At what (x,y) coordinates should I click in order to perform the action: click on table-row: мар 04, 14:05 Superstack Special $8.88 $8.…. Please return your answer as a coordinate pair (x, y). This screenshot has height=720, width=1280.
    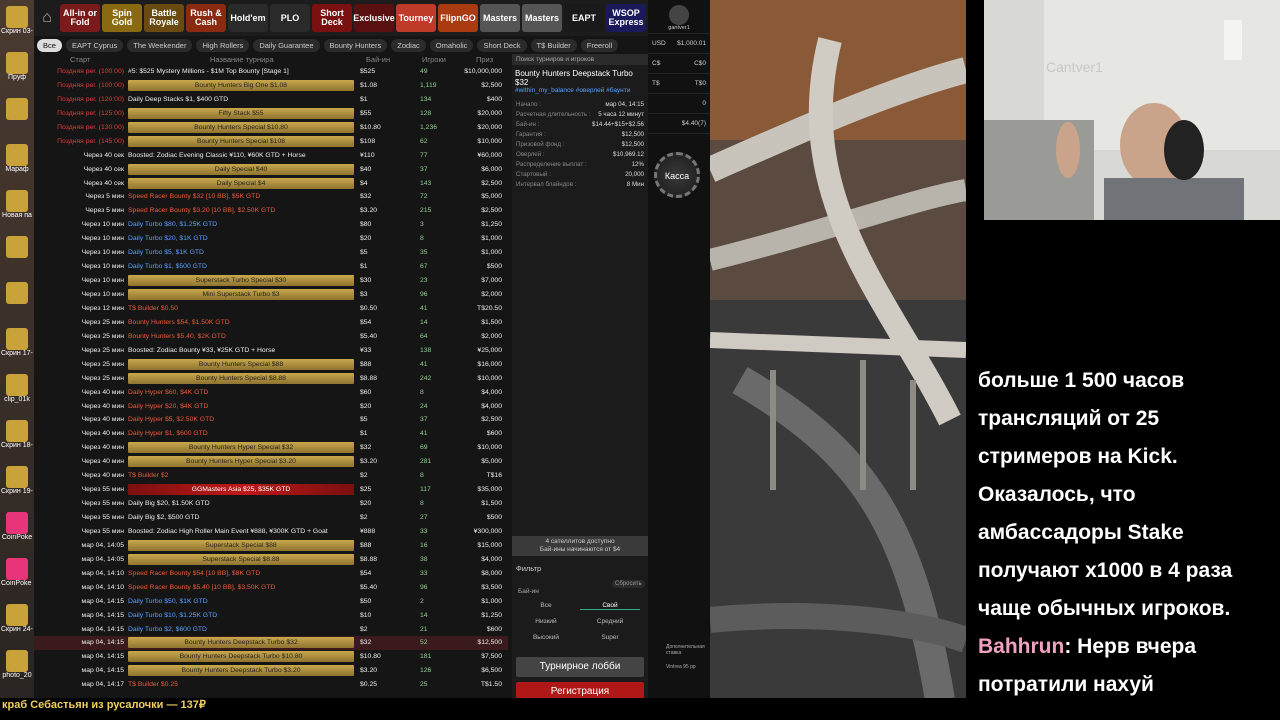
    Looking at the image, I should click on (271, 560).